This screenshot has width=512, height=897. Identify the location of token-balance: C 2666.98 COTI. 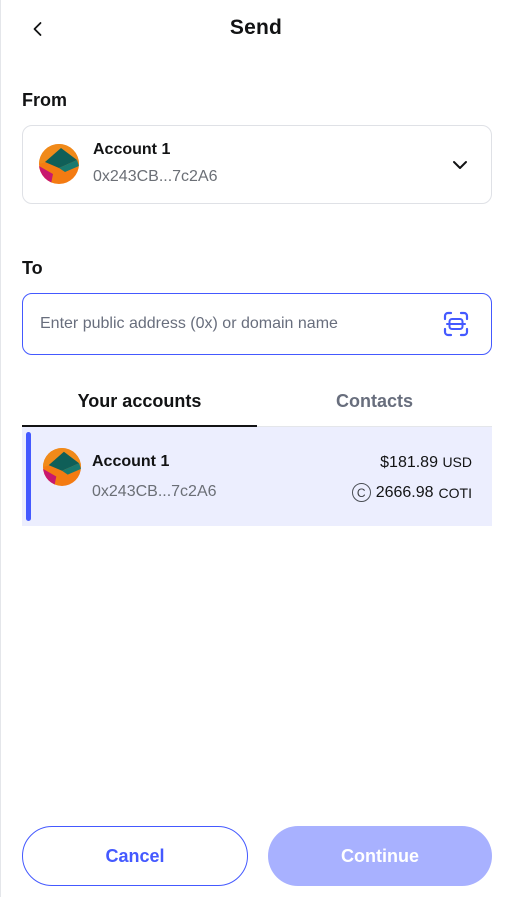
(411, 492).